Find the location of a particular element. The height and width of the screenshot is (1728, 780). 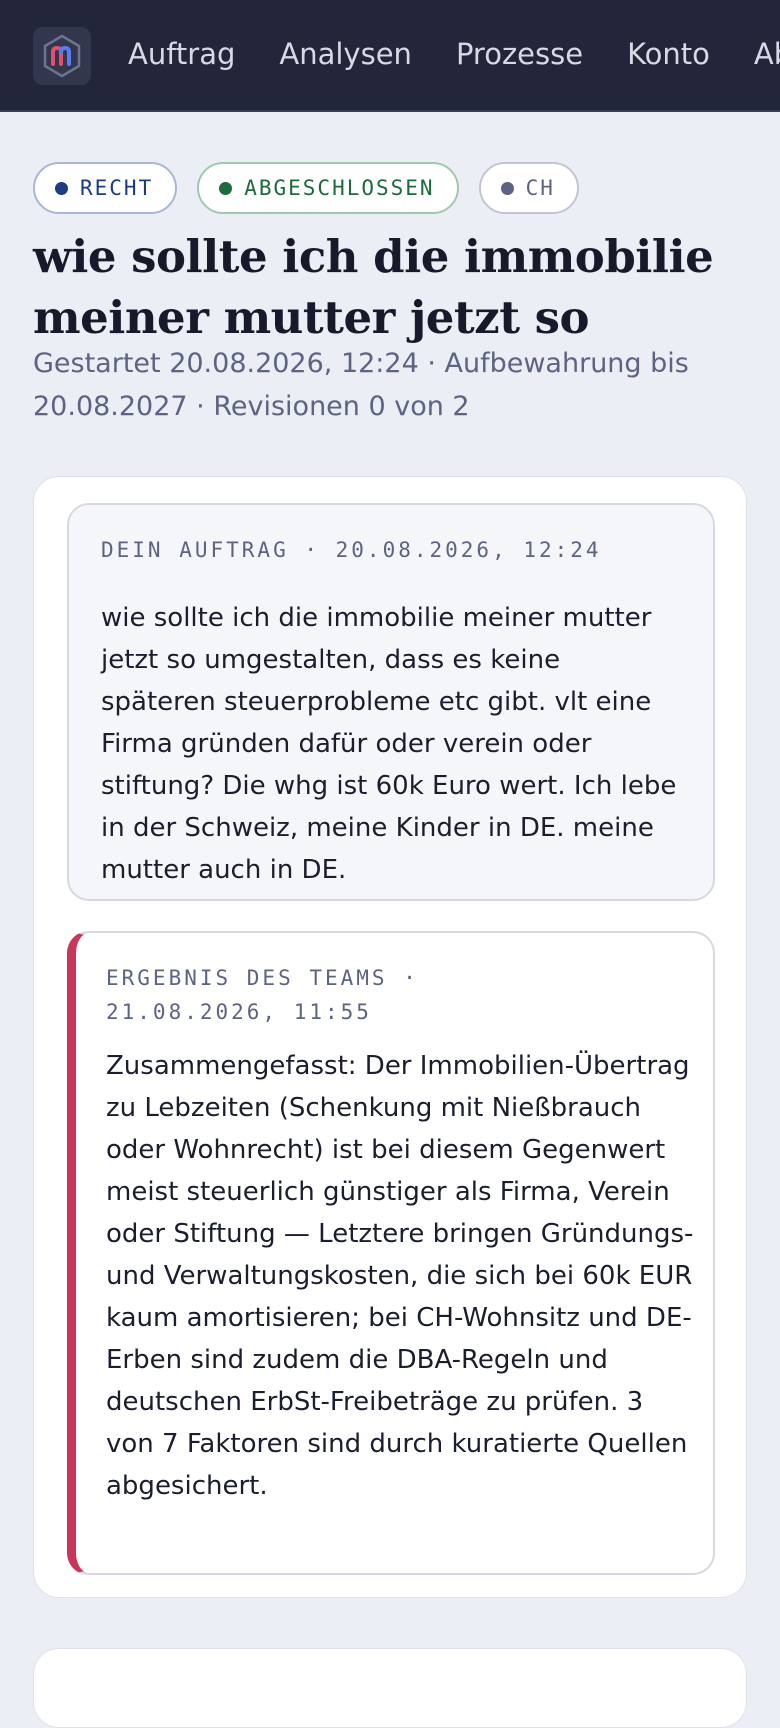

top-navigation-bar: Auftrag Analysen Prozesse Konto Abmelden is located at coordinates (390, 56).